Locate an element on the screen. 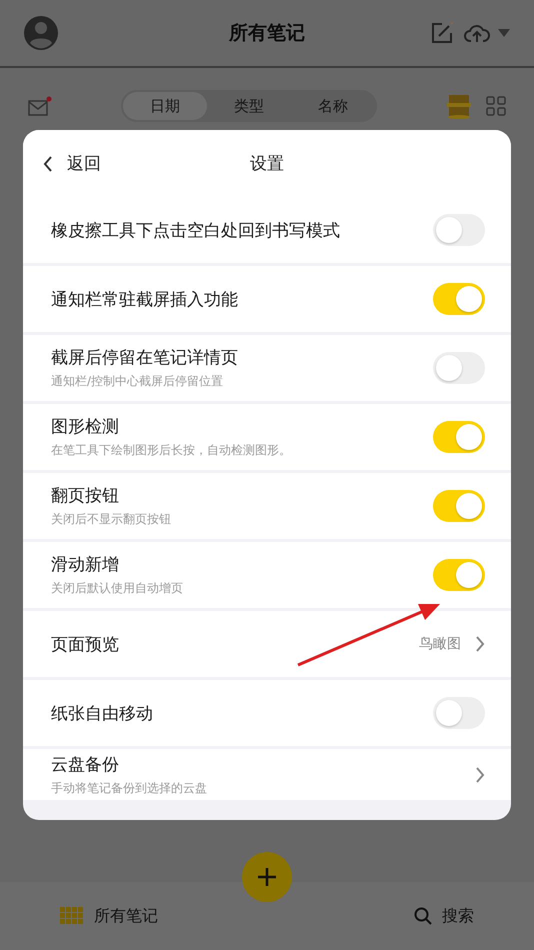 Image resolution: width=534 pixels, height=950 pixels. sort-tab: 名称 is located at coordinates (333, 106).